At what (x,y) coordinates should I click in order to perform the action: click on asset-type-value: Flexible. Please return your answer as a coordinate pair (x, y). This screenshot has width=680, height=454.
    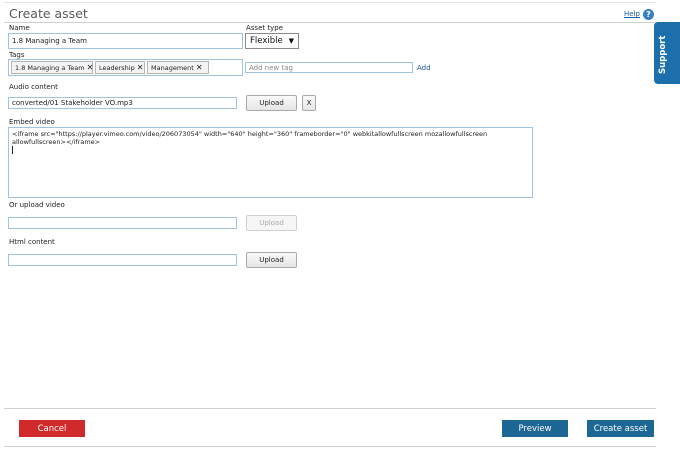
    Looking at the image, I should click on (266, 41).